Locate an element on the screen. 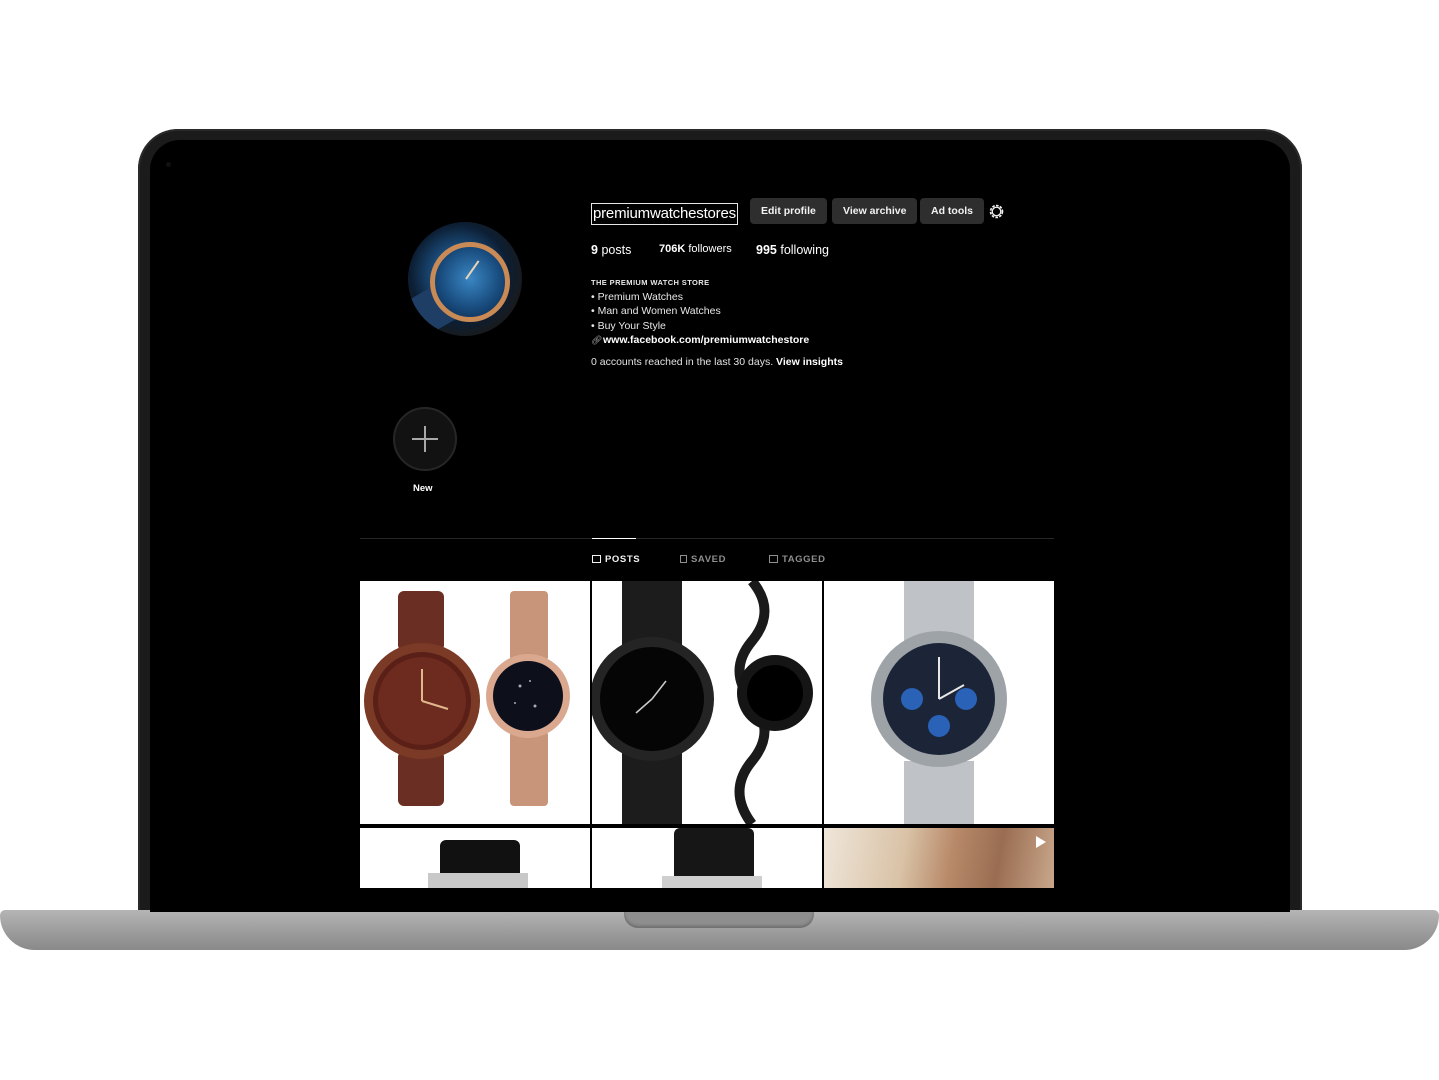  bio-link-row: 🔗︎www.facebook.com/premiumwatchestore is located at coordinates (700, 340).